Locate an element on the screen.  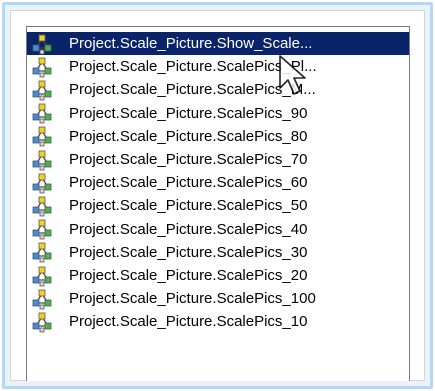
list-item: Project.Scale_Picture.ScalePics_30 is located at coordinates (218, 252).